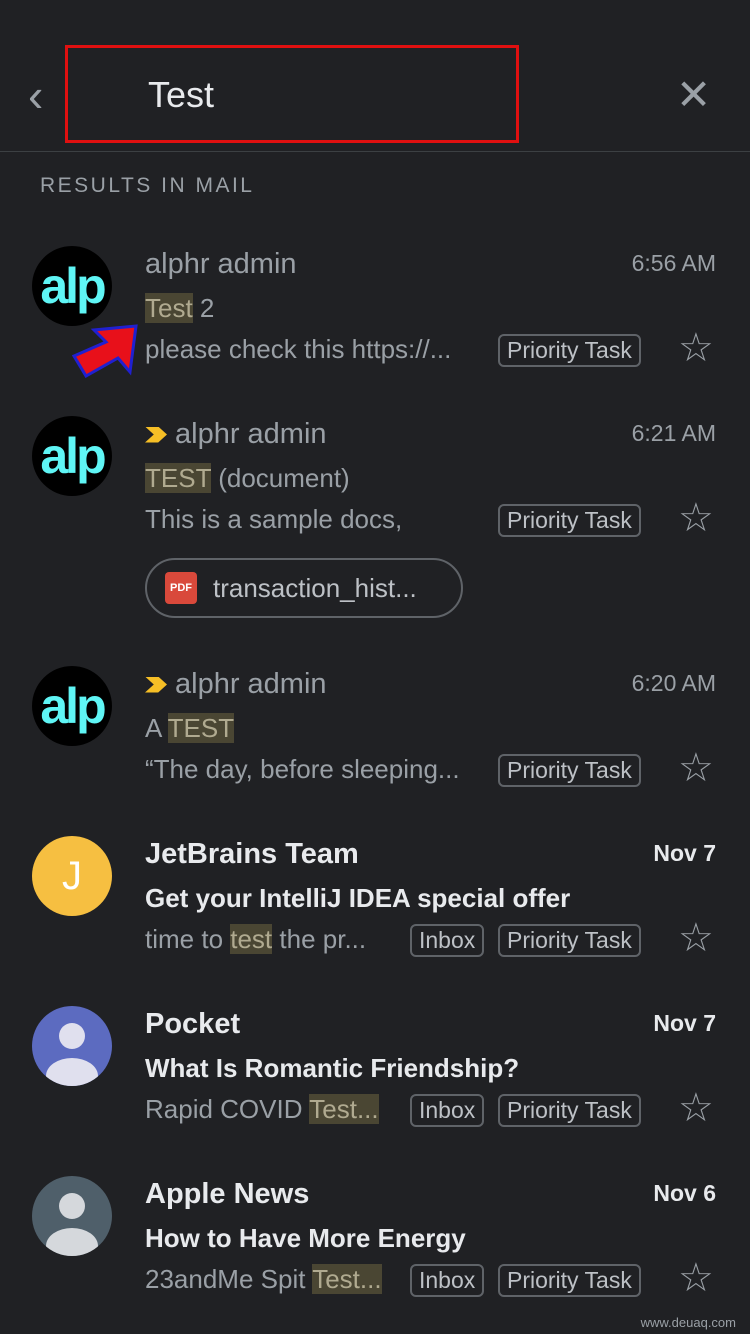  Describe the element at coordinates (673, 263) in the screenshot. I see `time: 6:56 AM` at that location.